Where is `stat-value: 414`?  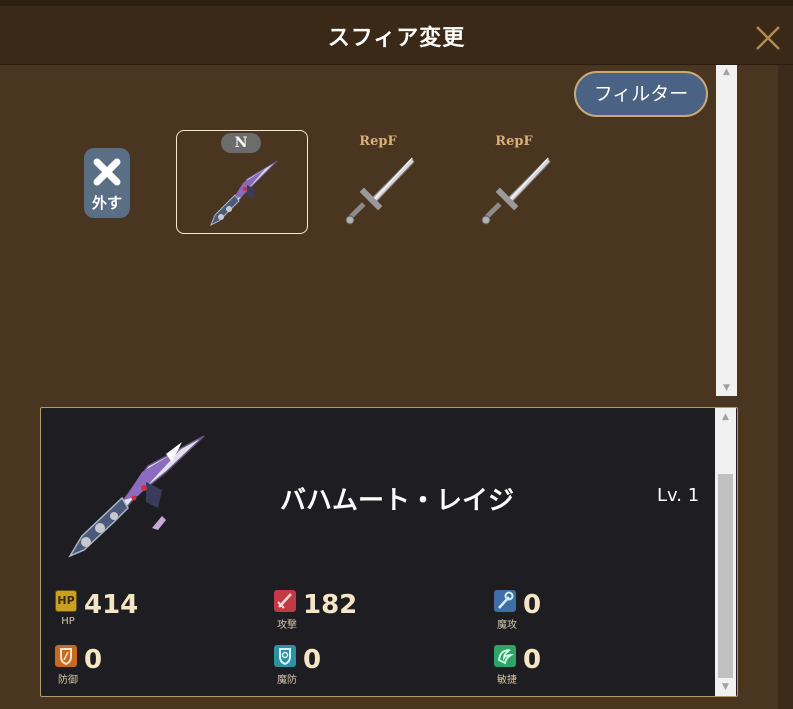
stat-value: 414 is located at coordinates (111, 605).